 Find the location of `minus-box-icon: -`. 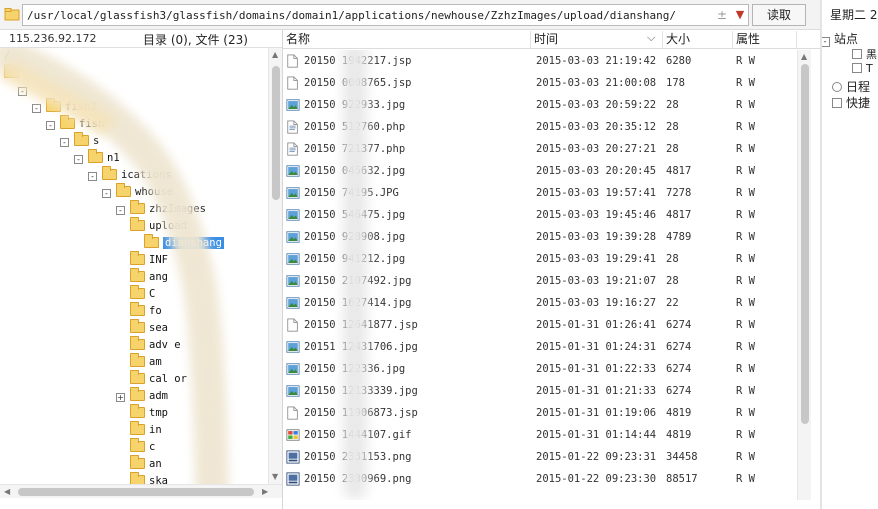

minus-box-icon: - is located at coordinates (826, 42).